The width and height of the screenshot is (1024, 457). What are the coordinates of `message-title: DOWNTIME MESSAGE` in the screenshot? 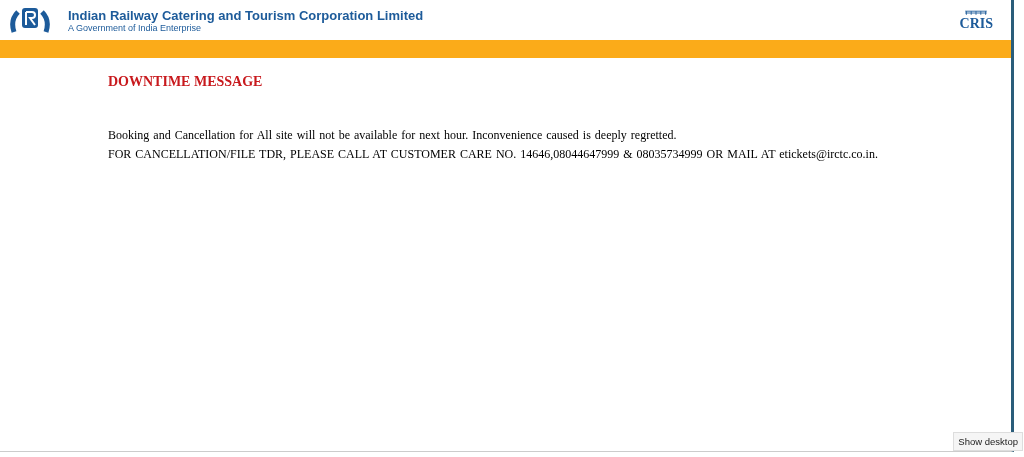 It's located at (186, 82).